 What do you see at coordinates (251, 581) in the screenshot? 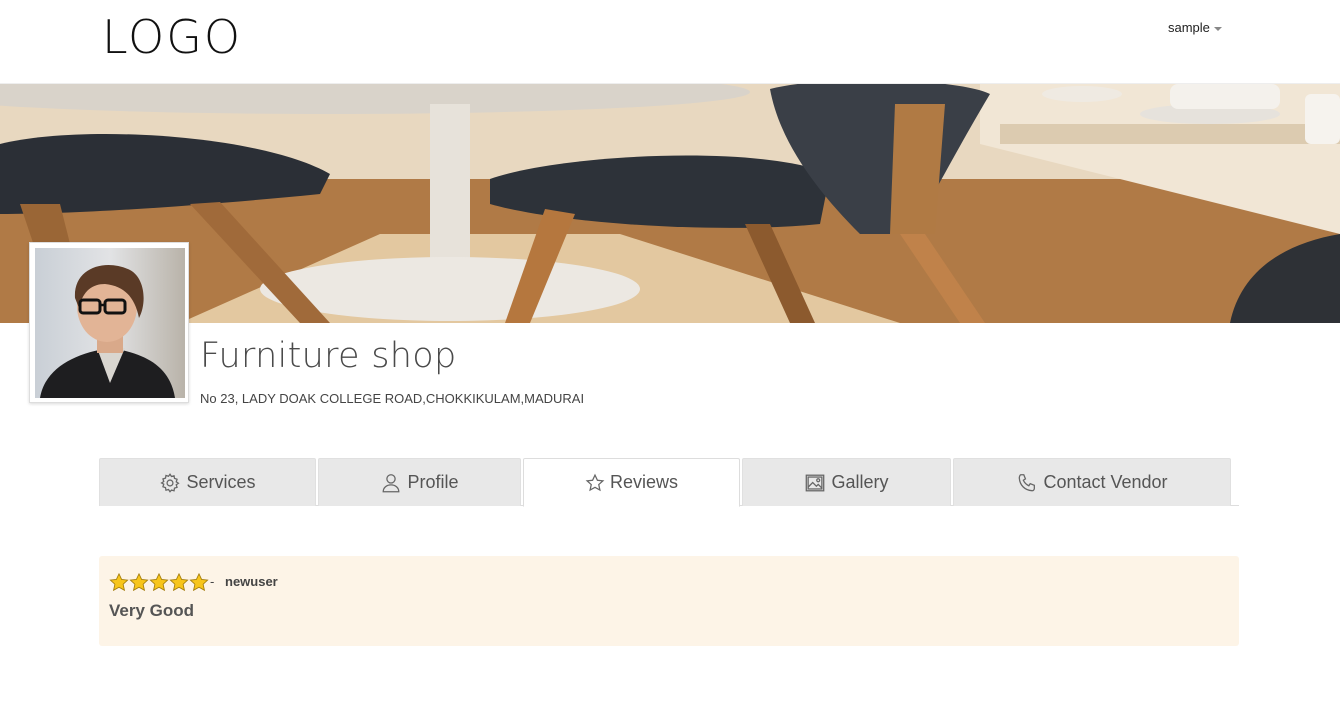
I see `reviewer-name: newuser` at bounding box center [251, 581].